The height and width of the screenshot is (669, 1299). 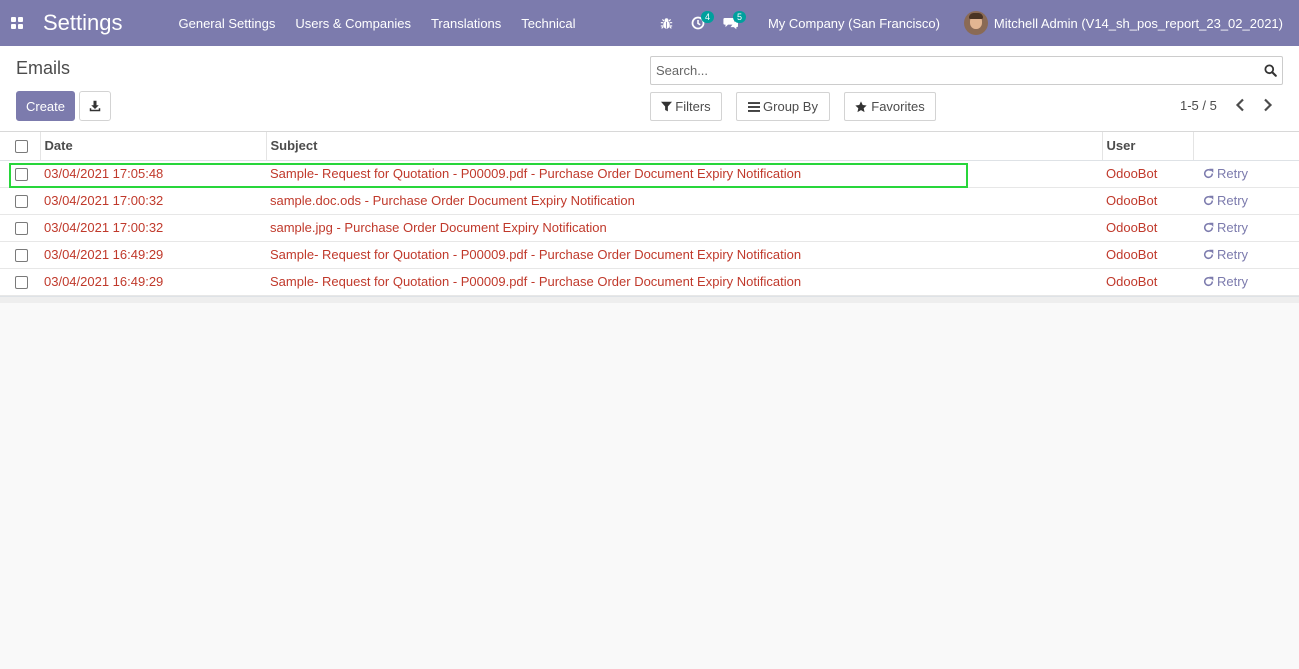 I want to click on chevron-left-icon, so click(x=1239, y=105).